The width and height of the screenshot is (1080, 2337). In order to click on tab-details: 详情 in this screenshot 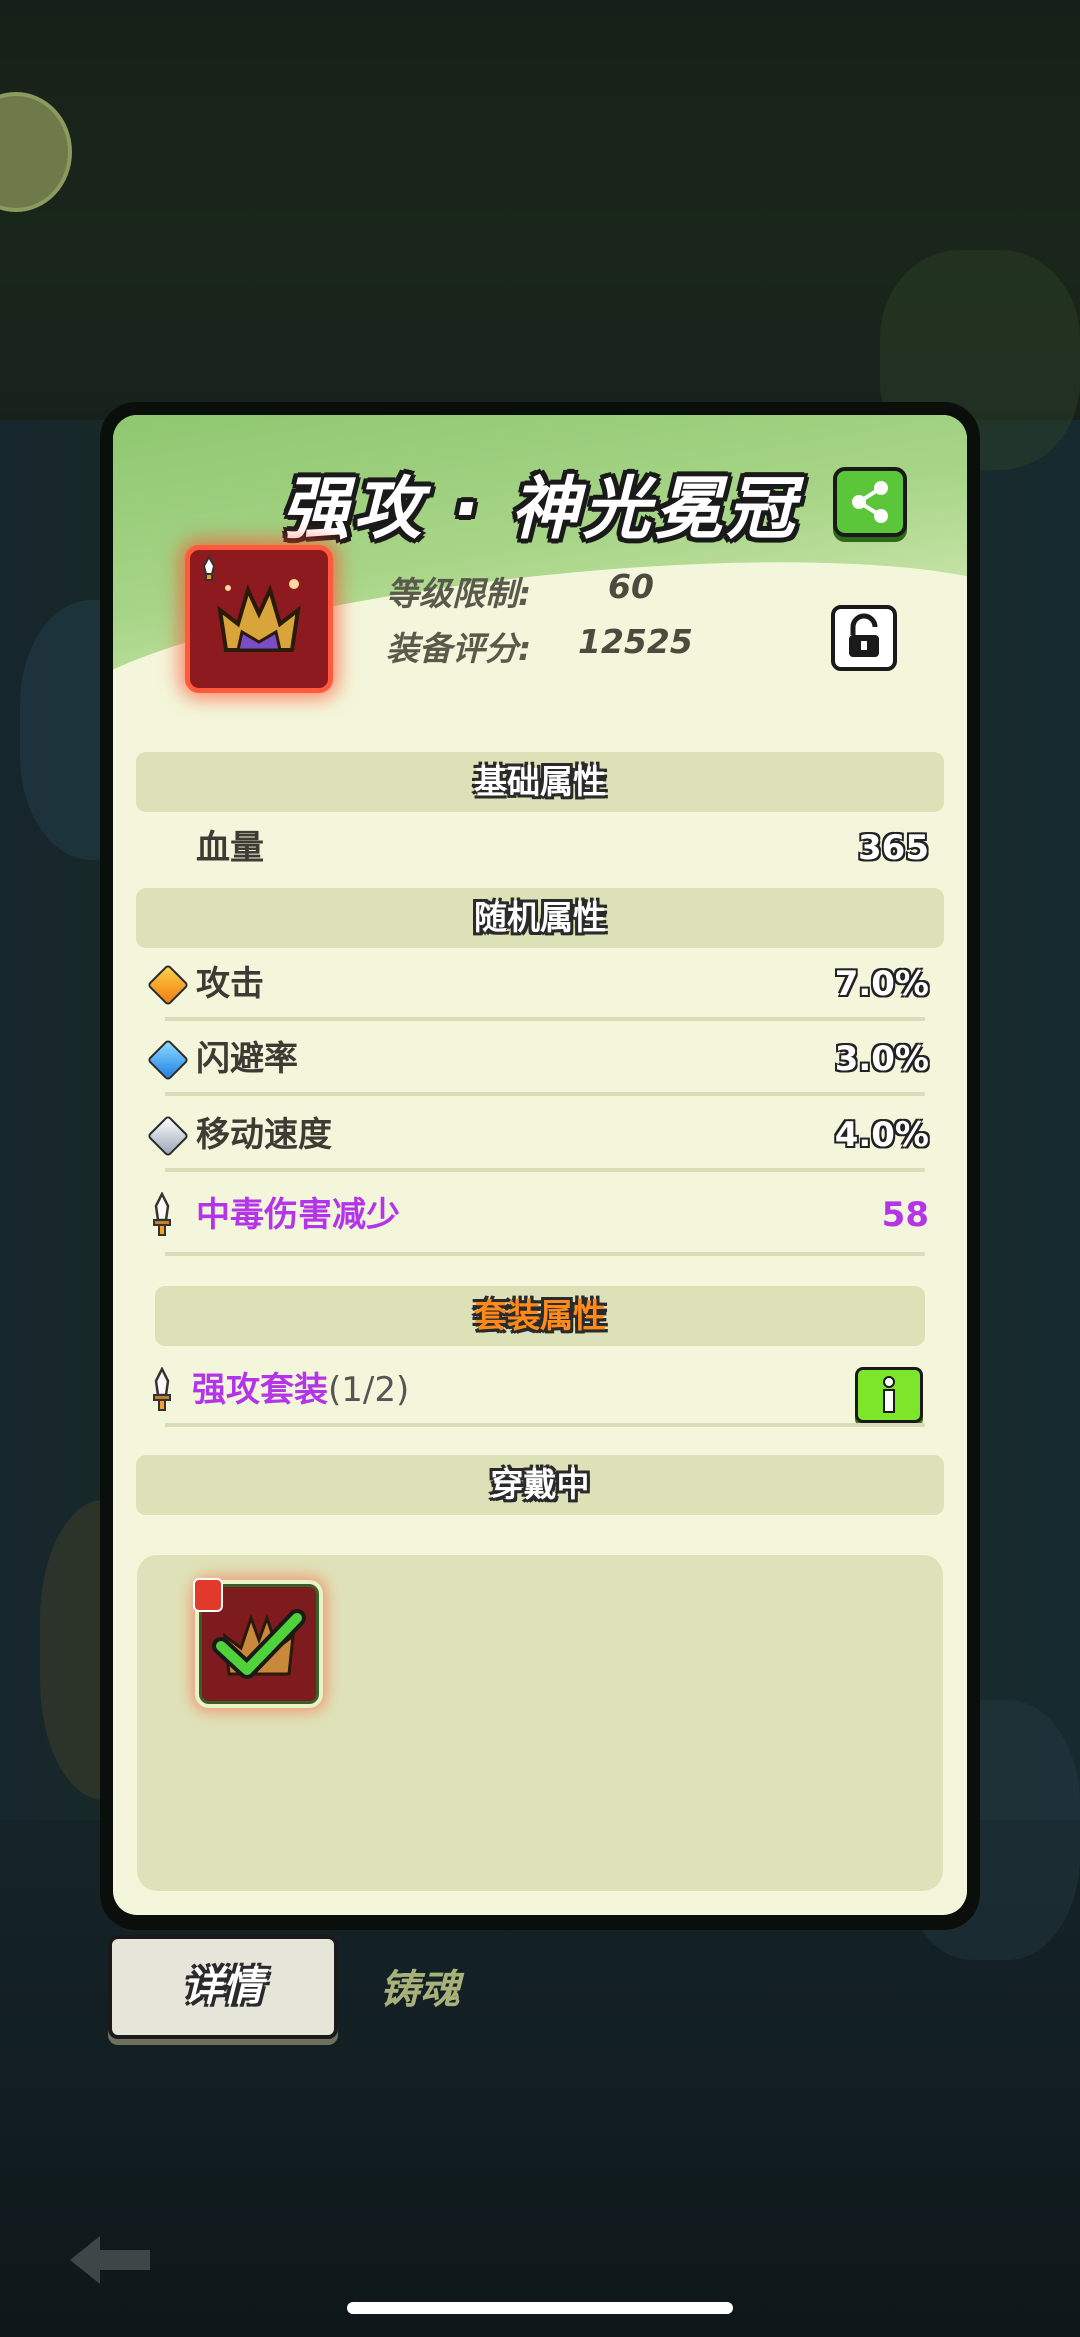, I will do `click(223, 1987)`.